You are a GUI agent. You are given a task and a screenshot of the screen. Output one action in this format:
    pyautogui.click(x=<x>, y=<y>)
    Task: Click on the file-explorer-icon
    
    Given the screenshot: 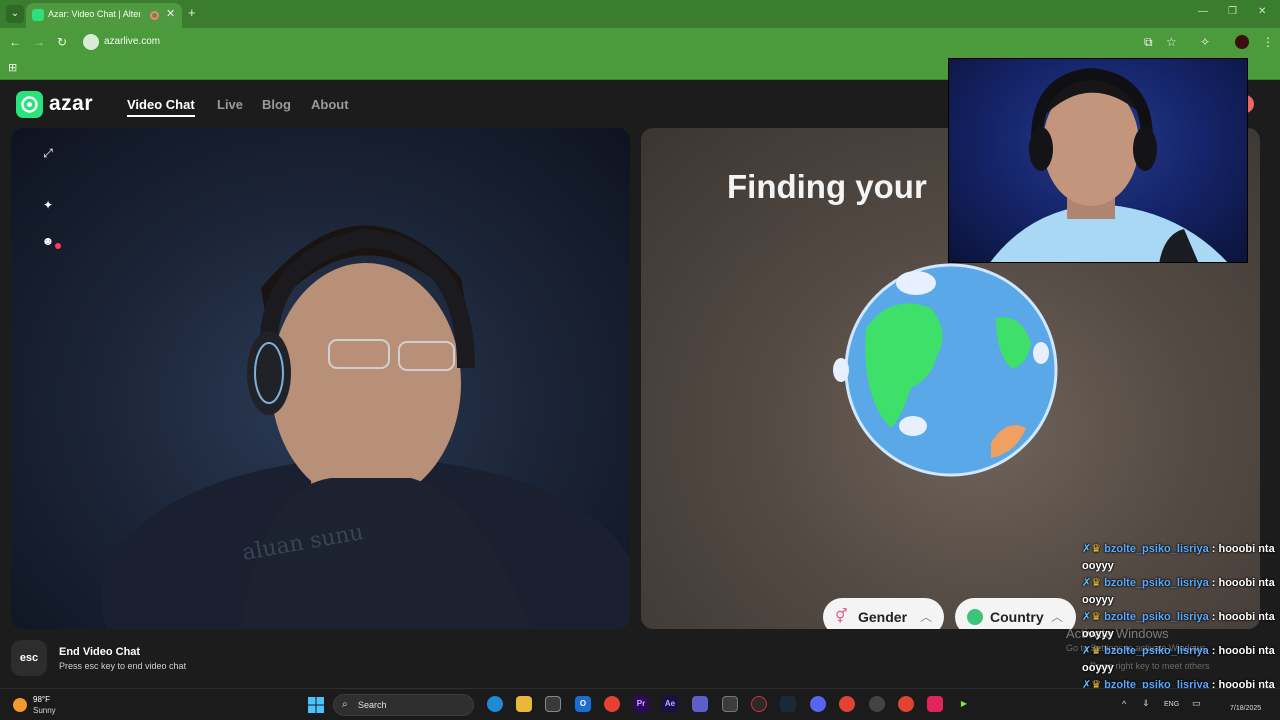 What is the action you would take?
    pyautogui.click(x=524, y=704)
    